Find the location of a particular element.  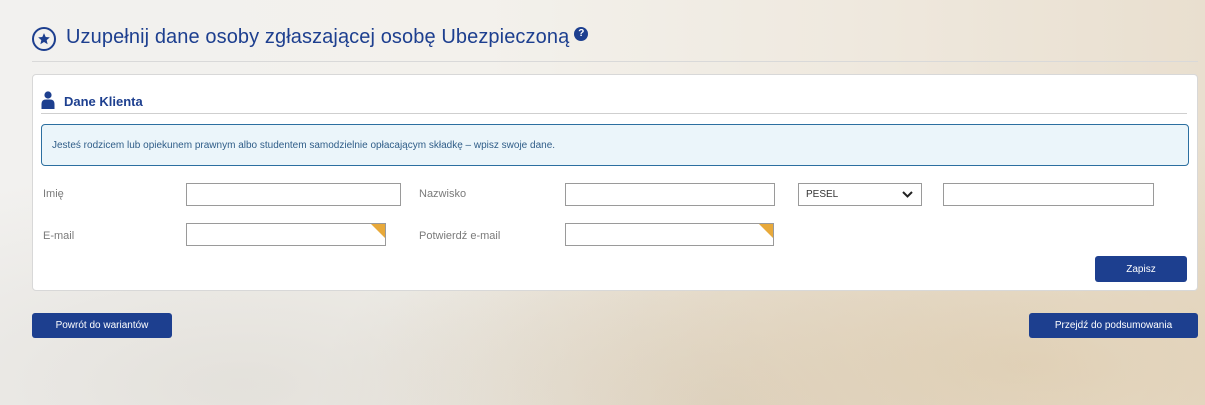

email-input is located at coordinates (286, 234).